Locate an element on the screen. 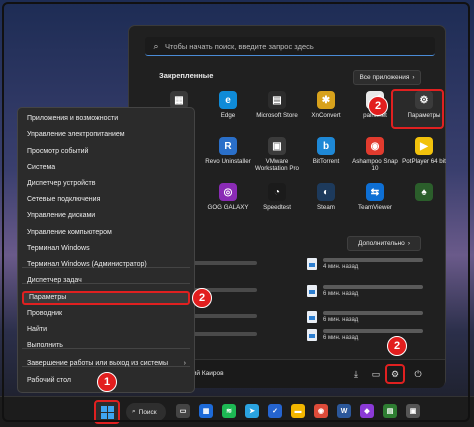 The image size is (474, 427). pinned-app: ⇆ TeamViewer is located at coordinates (375, 197).